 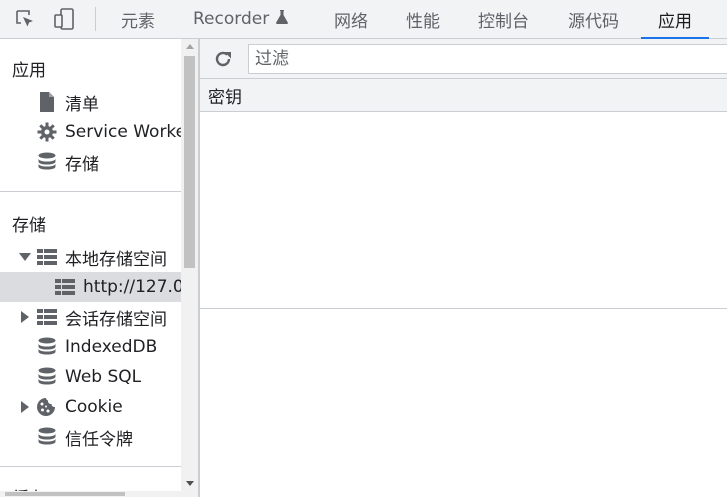 I want to click on sidebar-heading-application: 应用, so click(x=29, y=71).